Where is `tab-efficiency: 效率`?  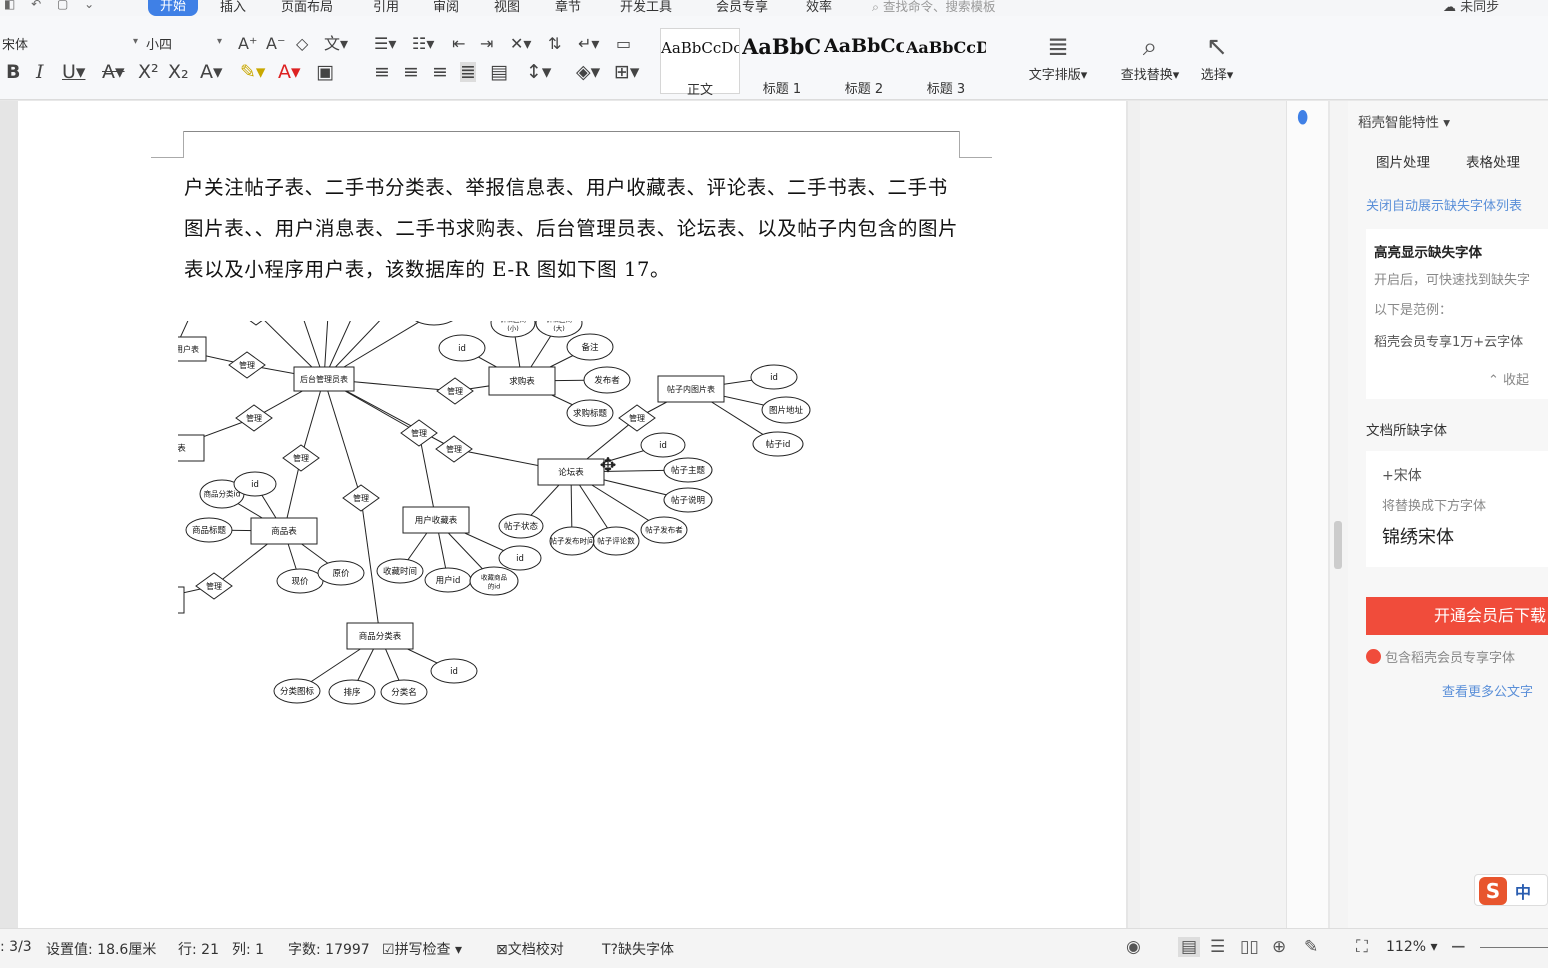 tab-efficiency: 效率 is located at coordinates (819, 7).